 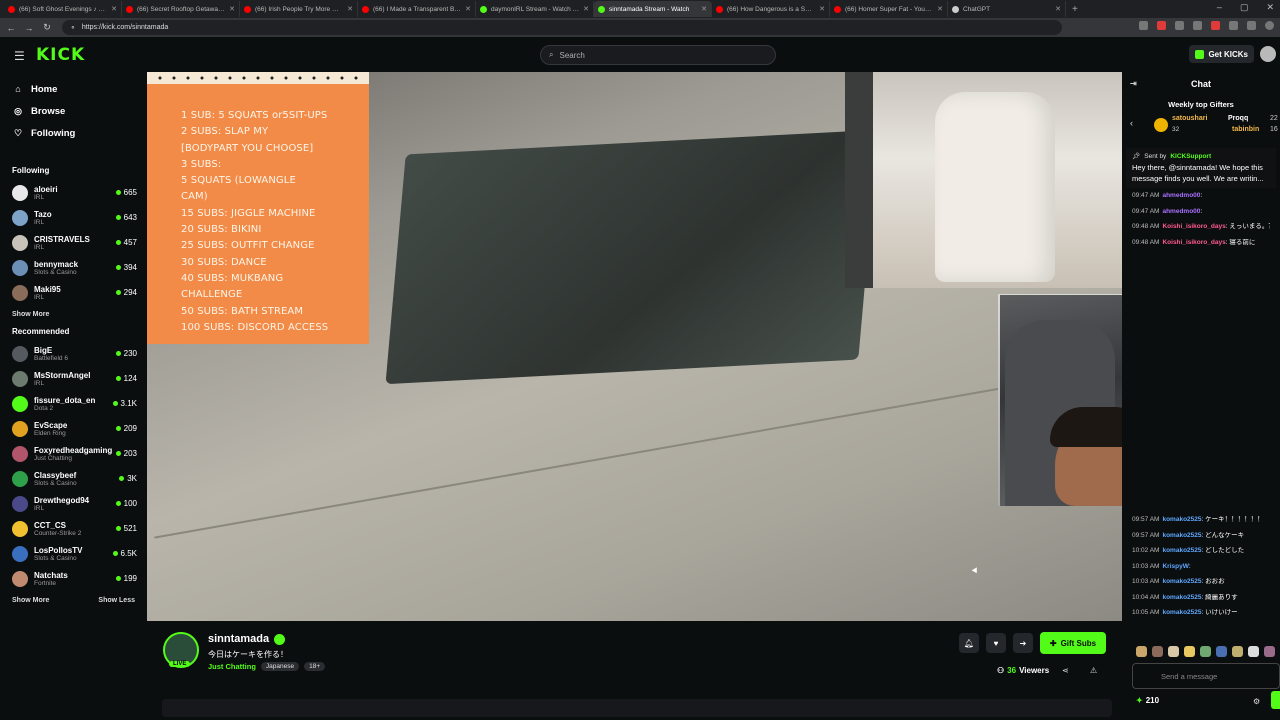 I want to click on close-window-icon: ✕, so click(x=1270, y=7).